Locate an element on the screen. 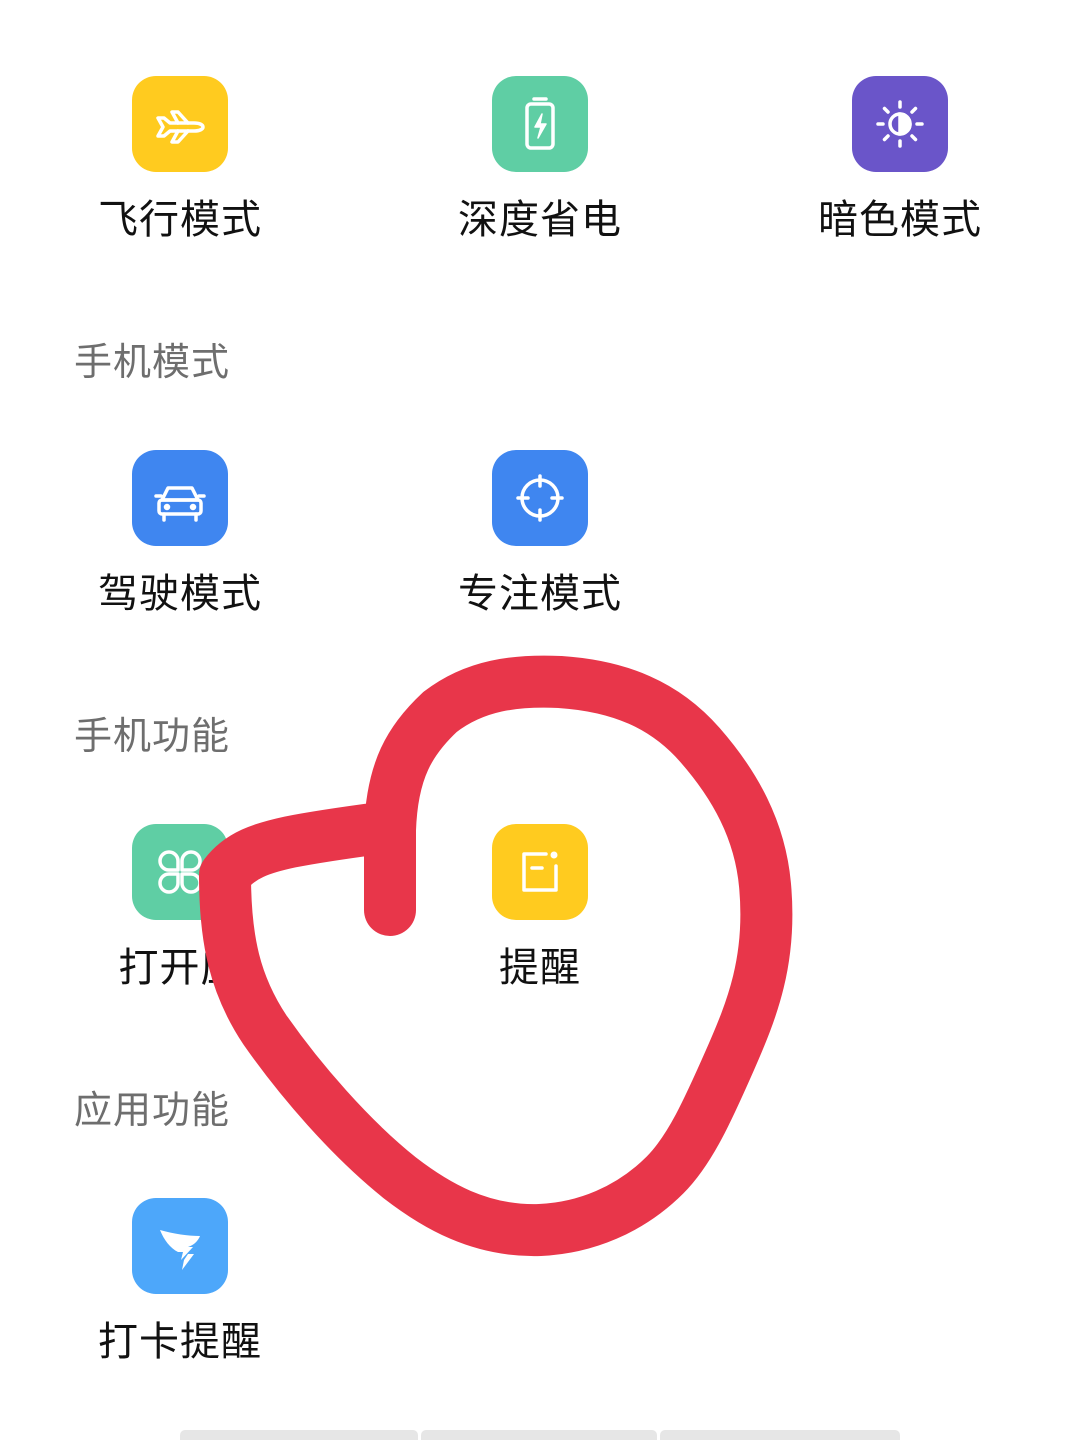 The height and width of the screenshot is (1440, 1080). section-title-app-functions: 应用功能 is located at coordinates (152, 1110).